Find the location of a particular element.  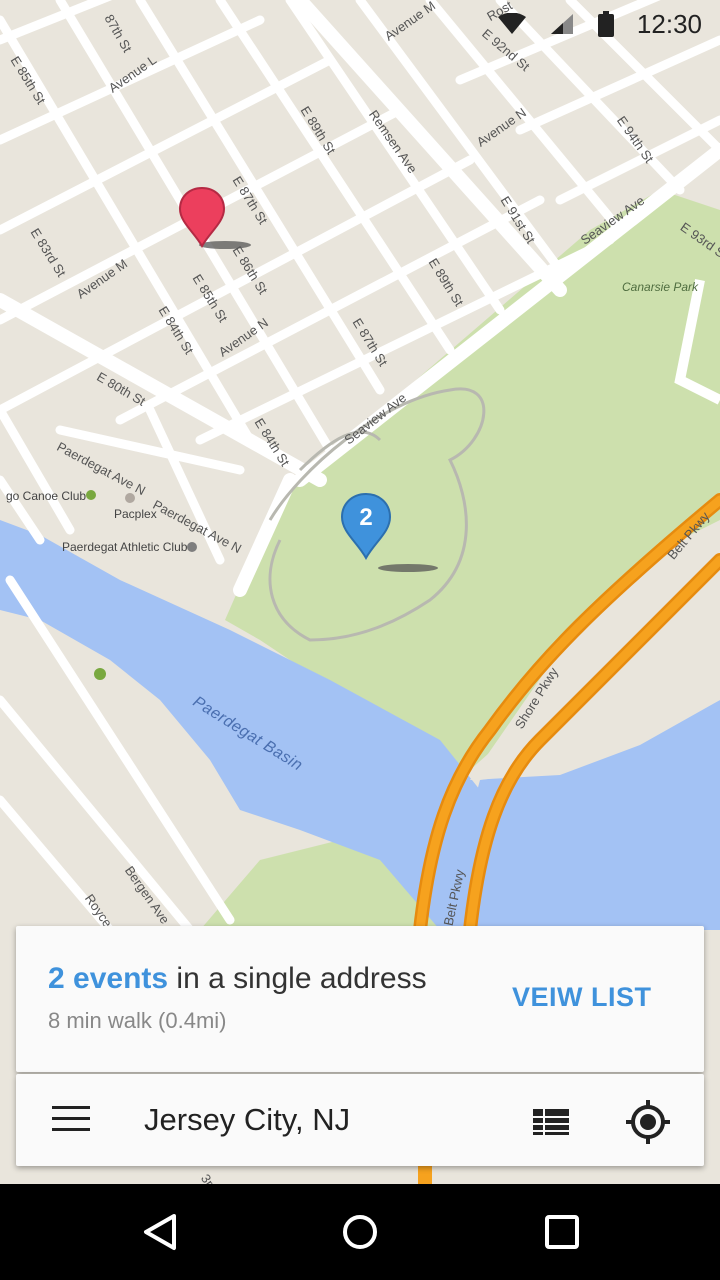

location-pin-red is located at coordinates (202, 218).